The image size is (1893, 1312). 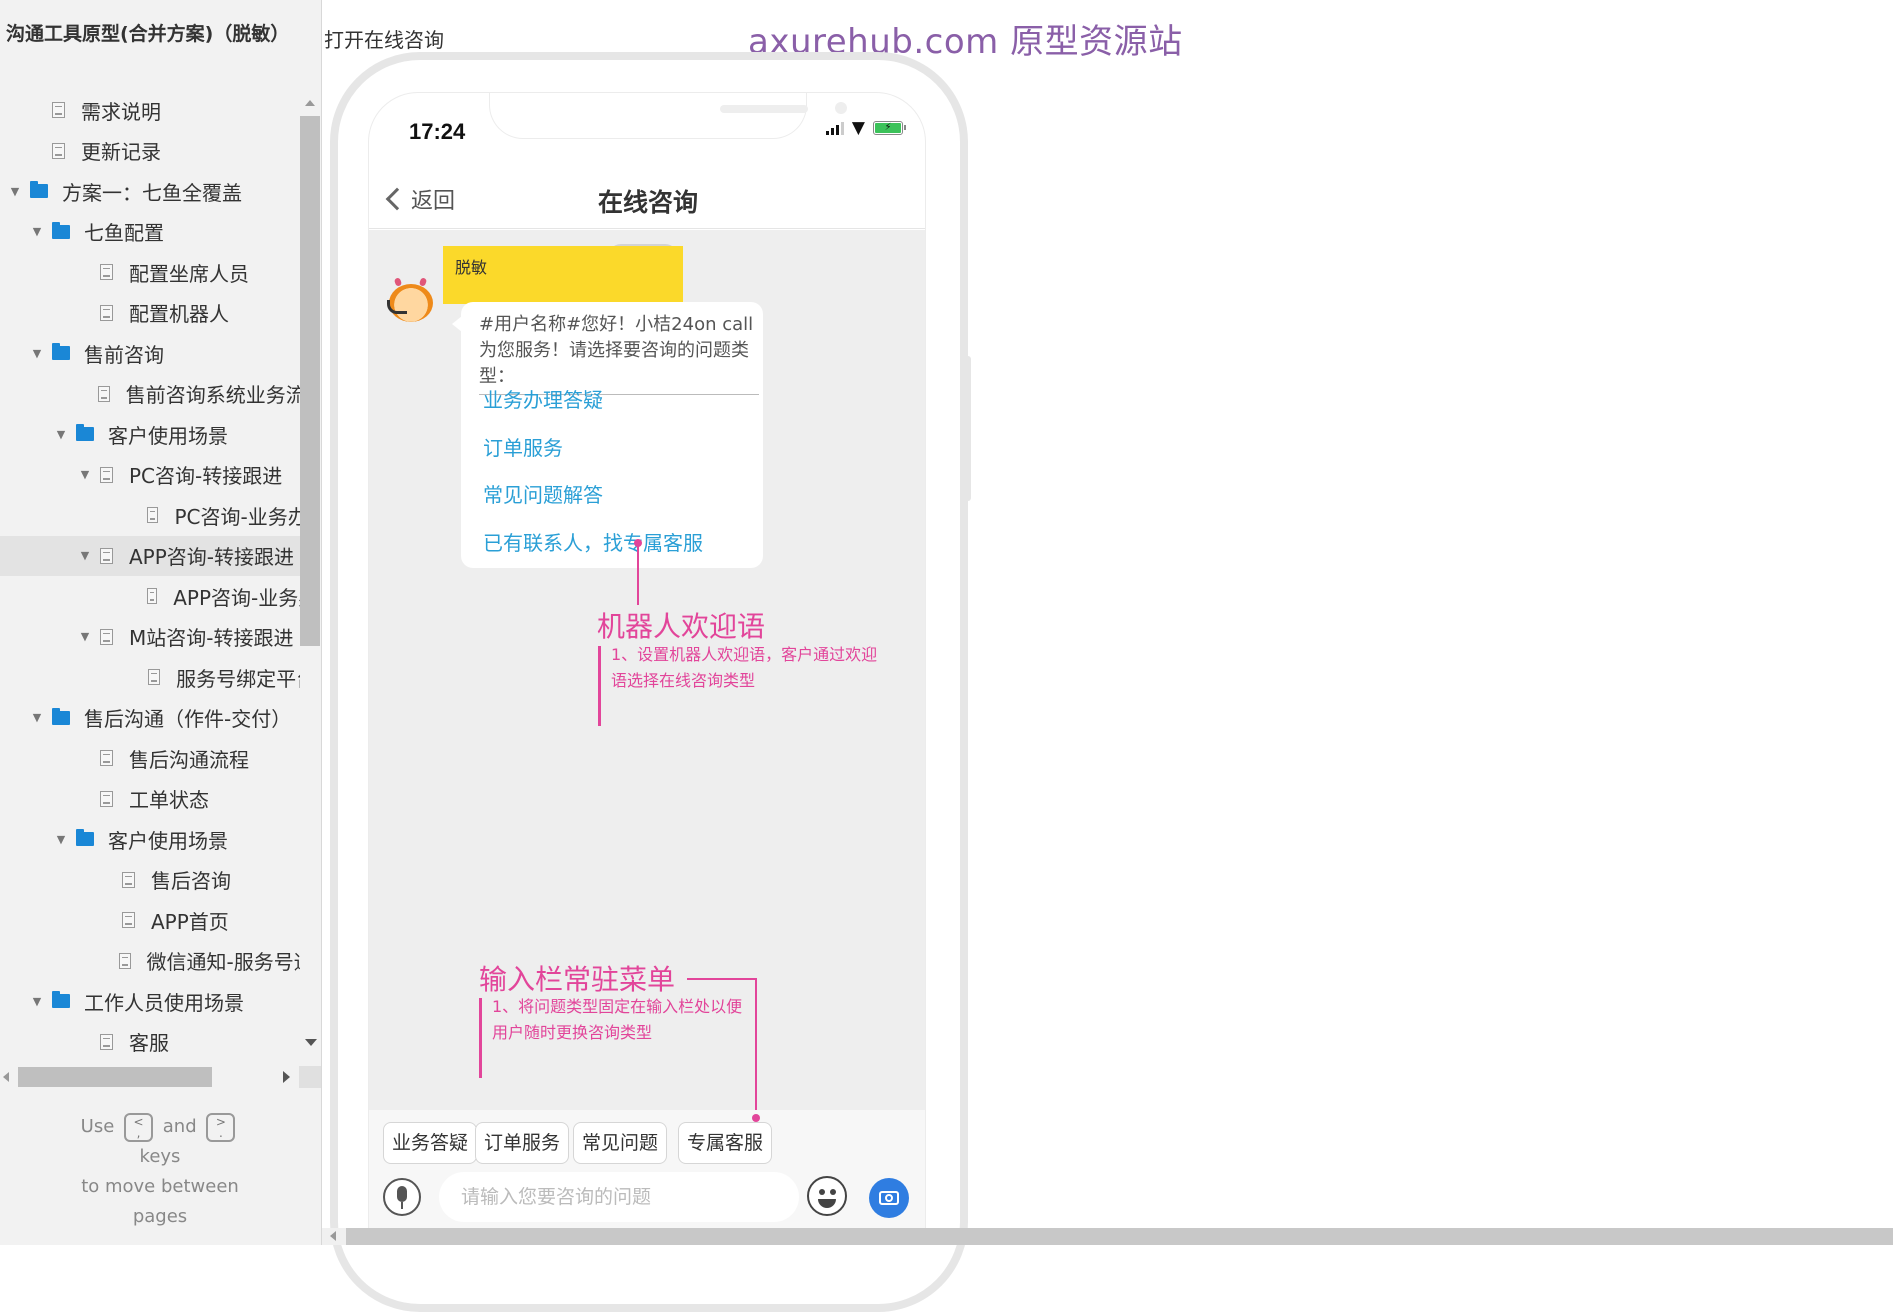 I want to click on battery-charging-icon: ⚡, so click(x=889, y=128).